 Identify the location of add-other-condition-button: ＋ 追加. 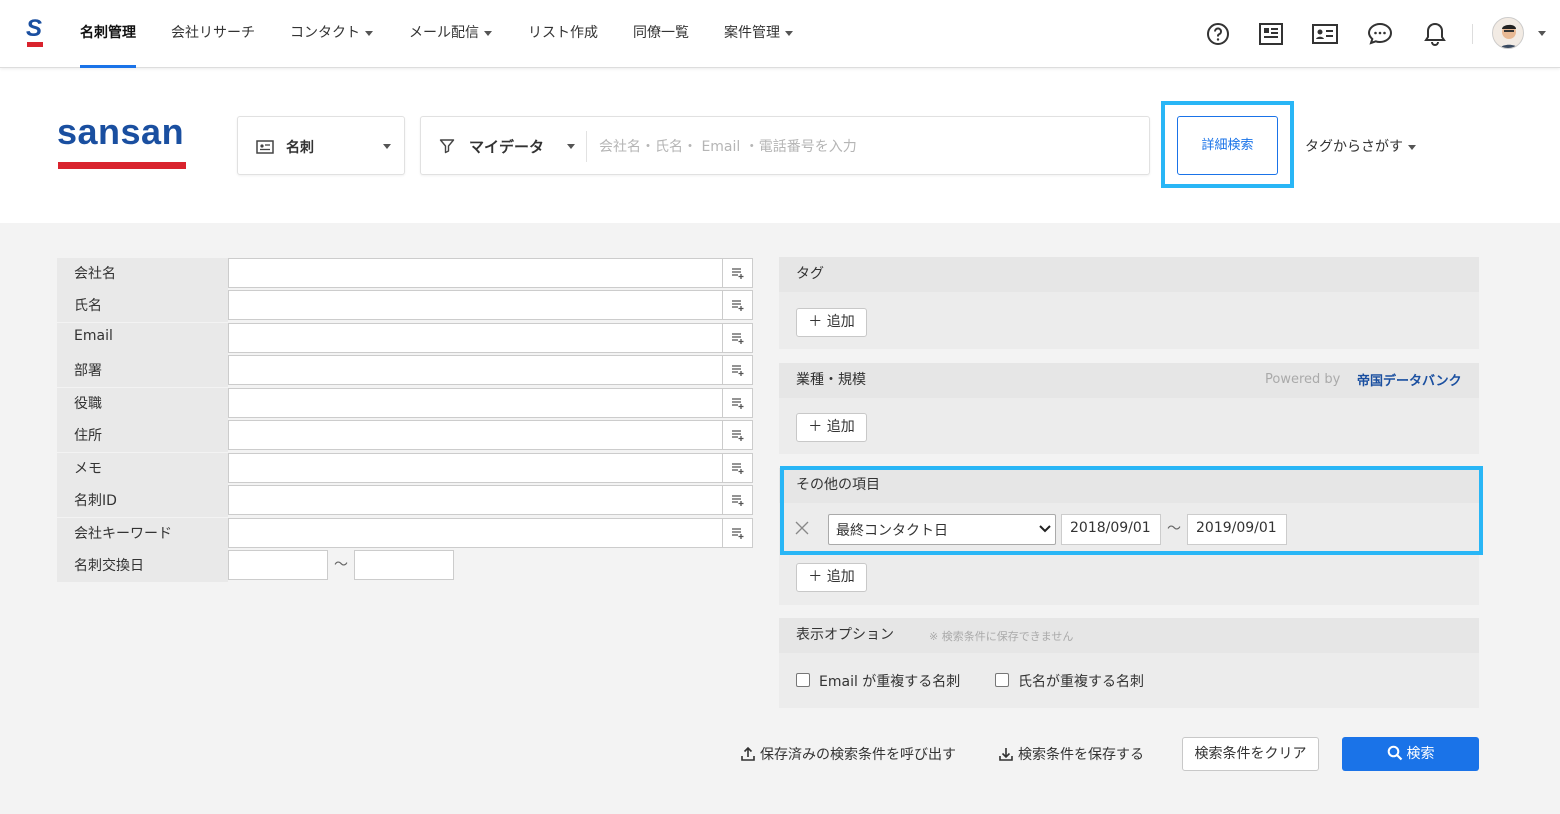
(831, 577).